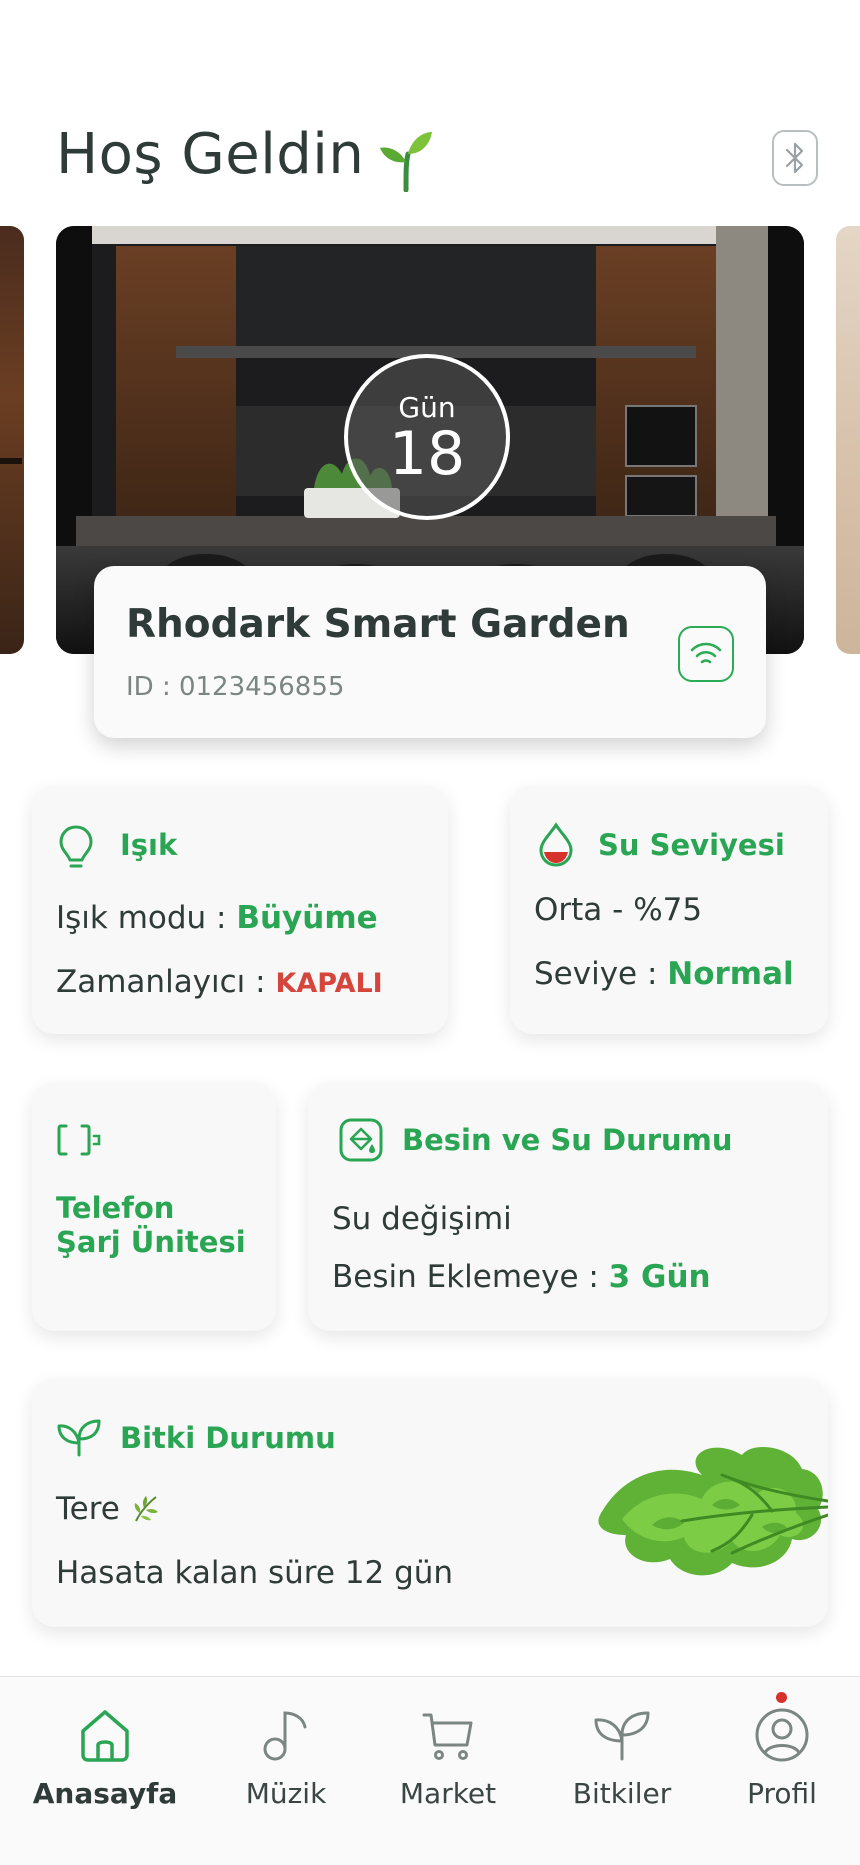 Image resolution: width=860 pixels, height=1865 pixels. I want to click on bottom-navigation: Anasayfa Müzik Market Bitkiler Profil, so click(430, 1770).